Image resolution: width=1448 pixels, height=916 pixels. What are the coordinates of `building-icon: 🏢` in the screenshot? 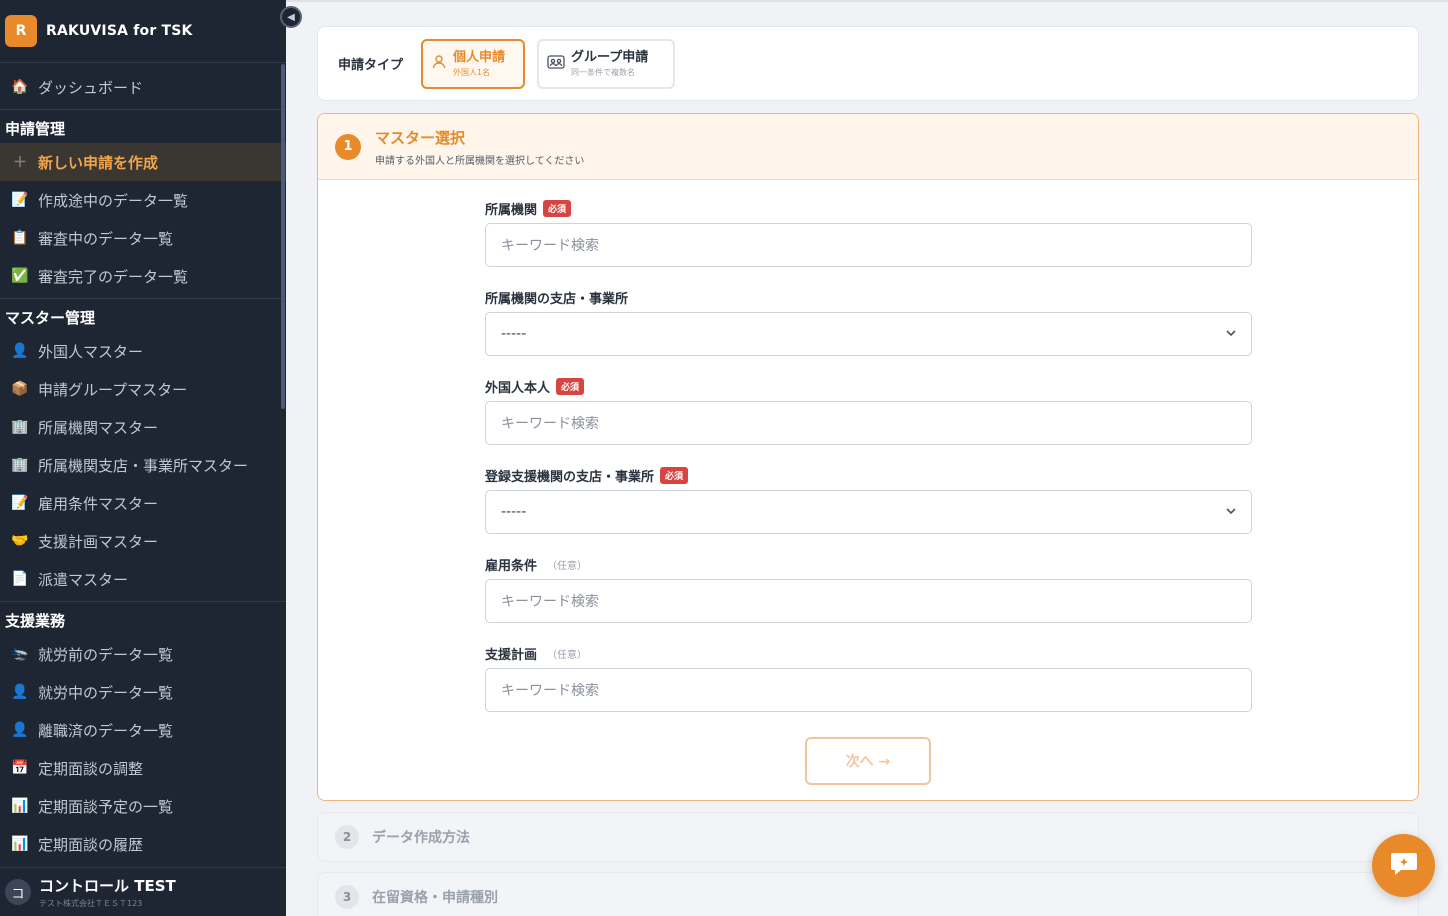 It's located at (20, 427).